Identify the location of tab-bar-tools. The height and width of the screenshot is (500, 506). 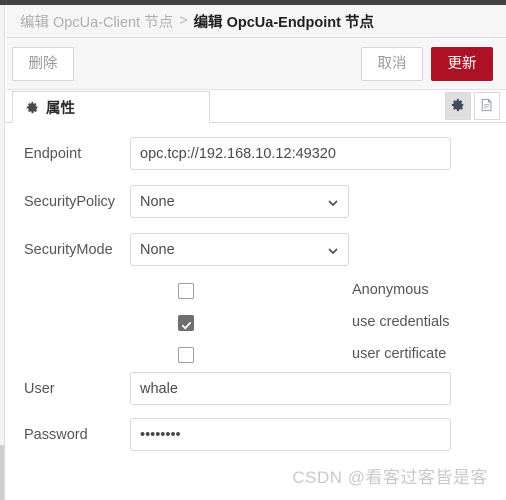
(472, 106).